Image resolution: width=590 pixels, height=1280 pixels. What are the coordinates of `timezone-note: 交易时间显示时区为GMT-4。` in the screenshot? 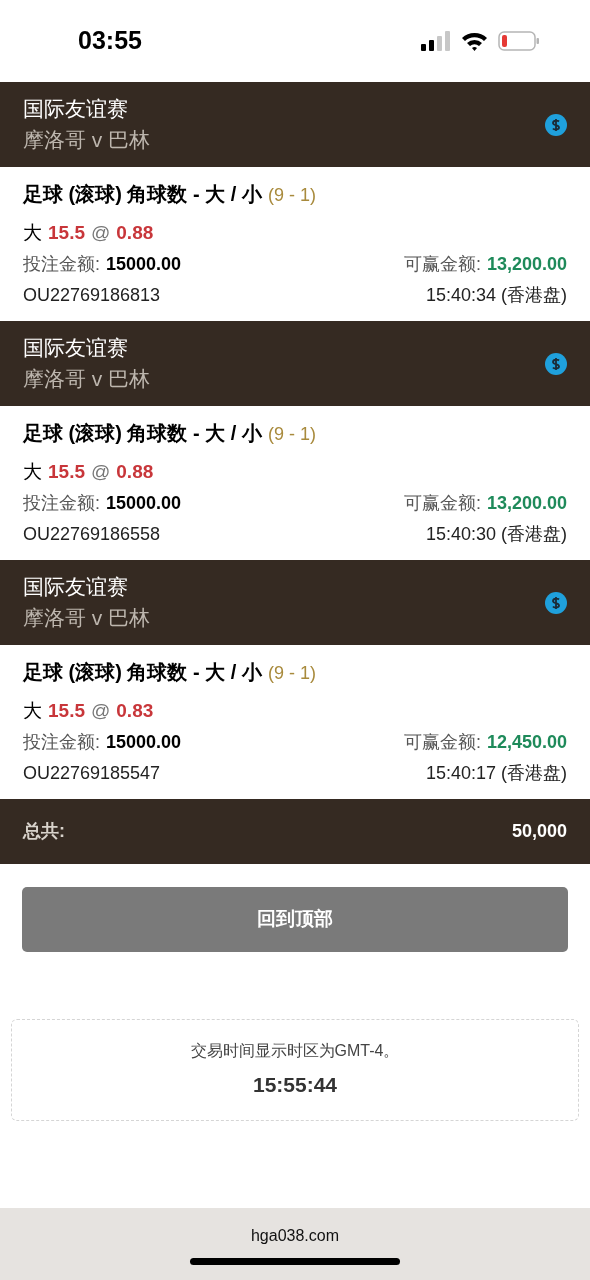 It's located at (295, 1051).